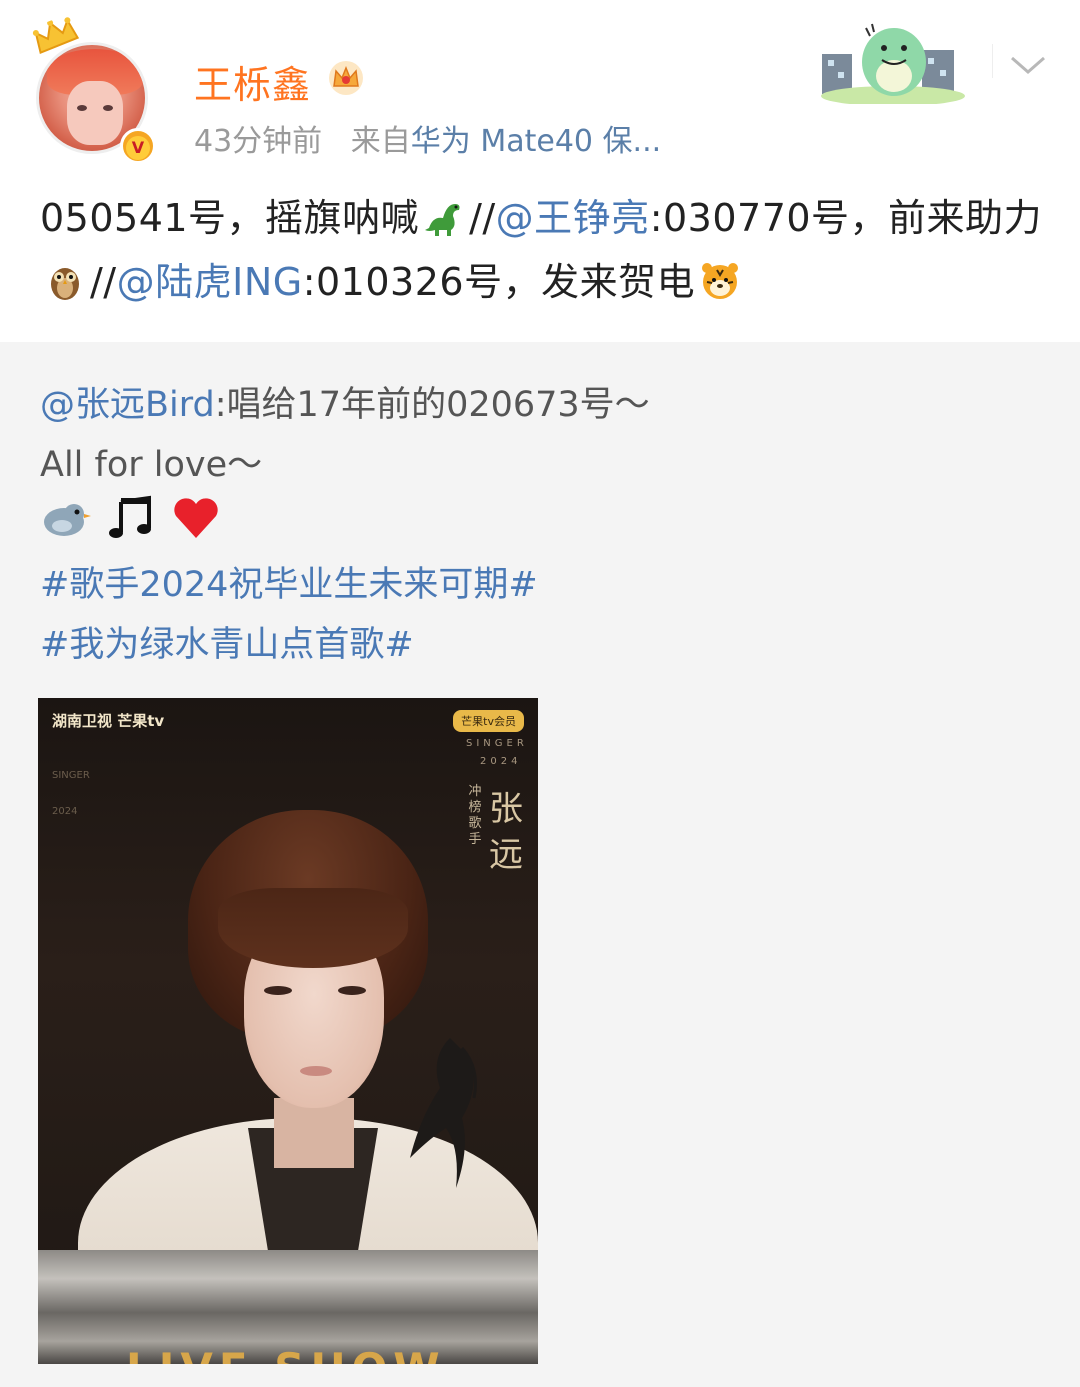  Describe the element at coordinates (314, 1133) in the screenshot. I see `neck` at that location.